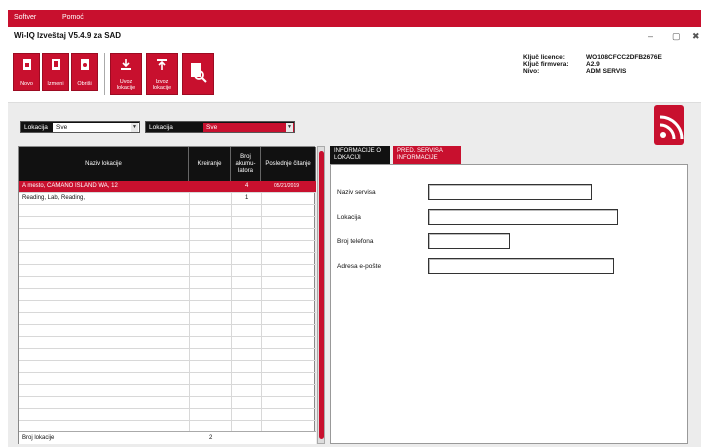 The height and width of the screenshot is (447, 701). Describe the element at coordinates (26, 72) in the screenshot. I see `new-button: Novo` at that location.